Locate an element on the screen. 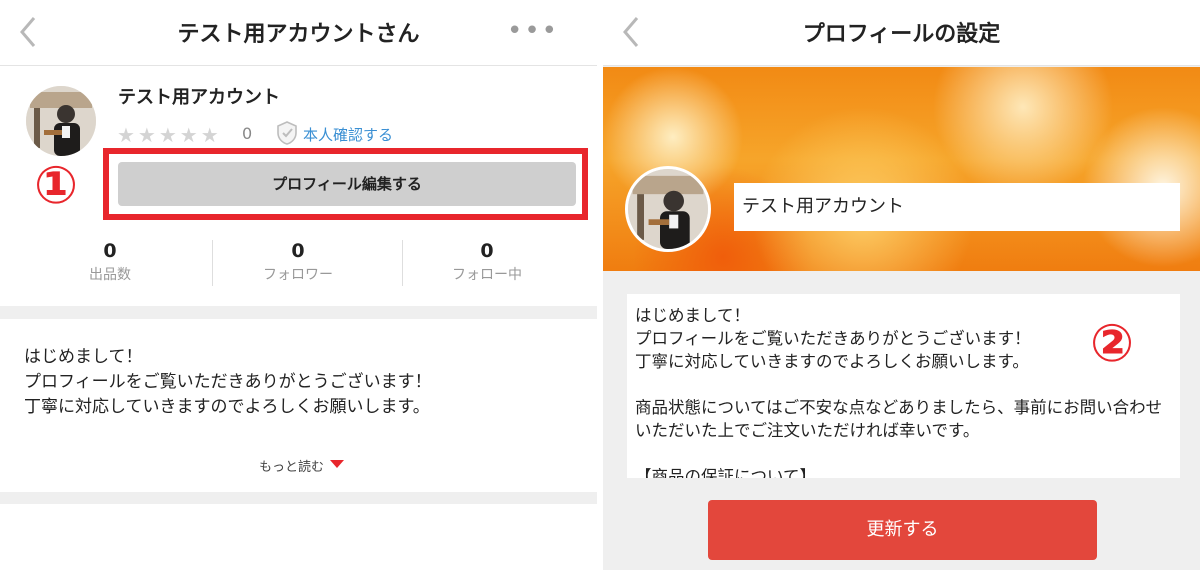 The height and width of the screenshot is (570, 1200). stat-listings: 0 出品数 is located at coordinates (110, 262).